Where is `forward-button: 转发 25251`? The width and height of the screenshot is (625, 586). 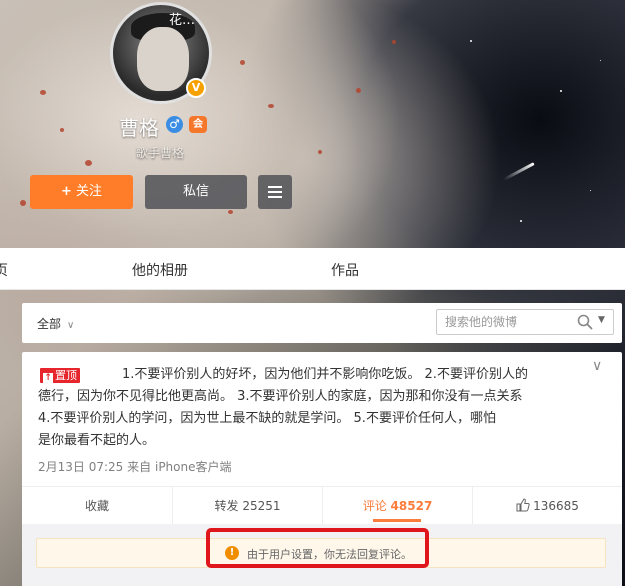 forward-button: 转发 25251 is located at coordinates (247, 506).